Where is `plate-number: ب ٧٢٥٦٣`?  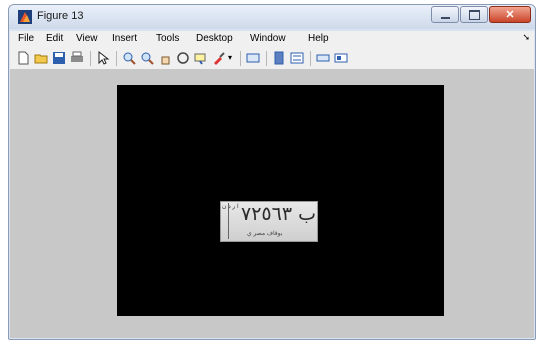
plate-number: ب ٧٢٥٦٣ is located at coordinates (278, 214).